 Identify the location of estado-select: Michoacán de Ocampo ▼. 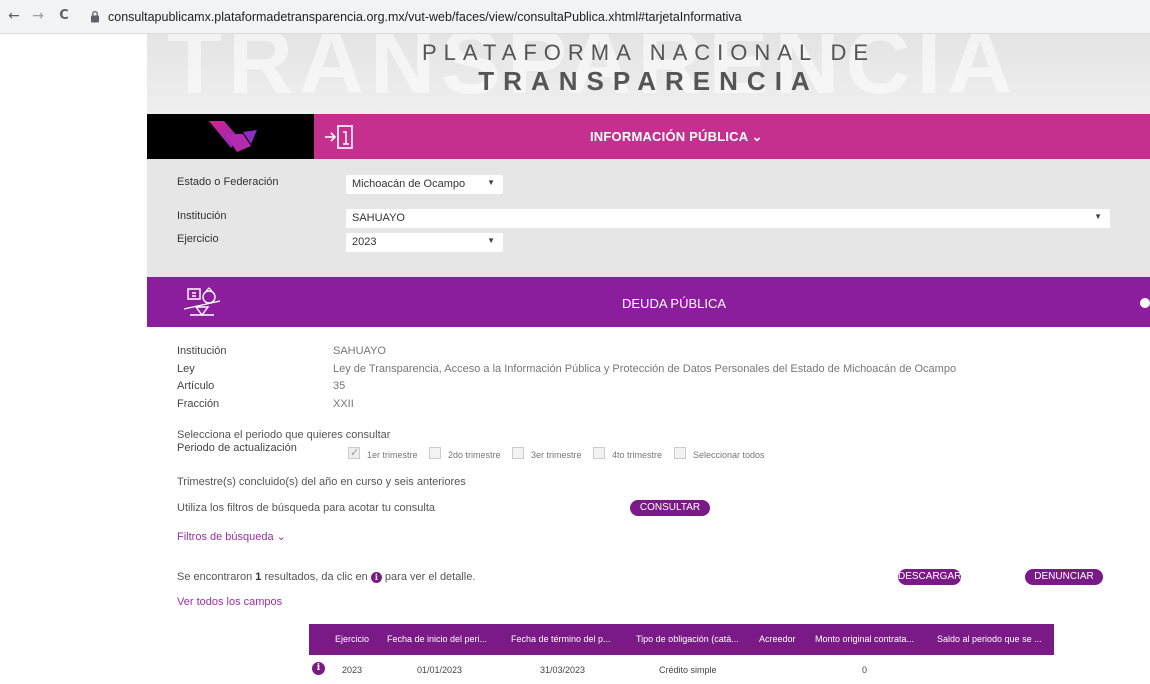
(424, 184).